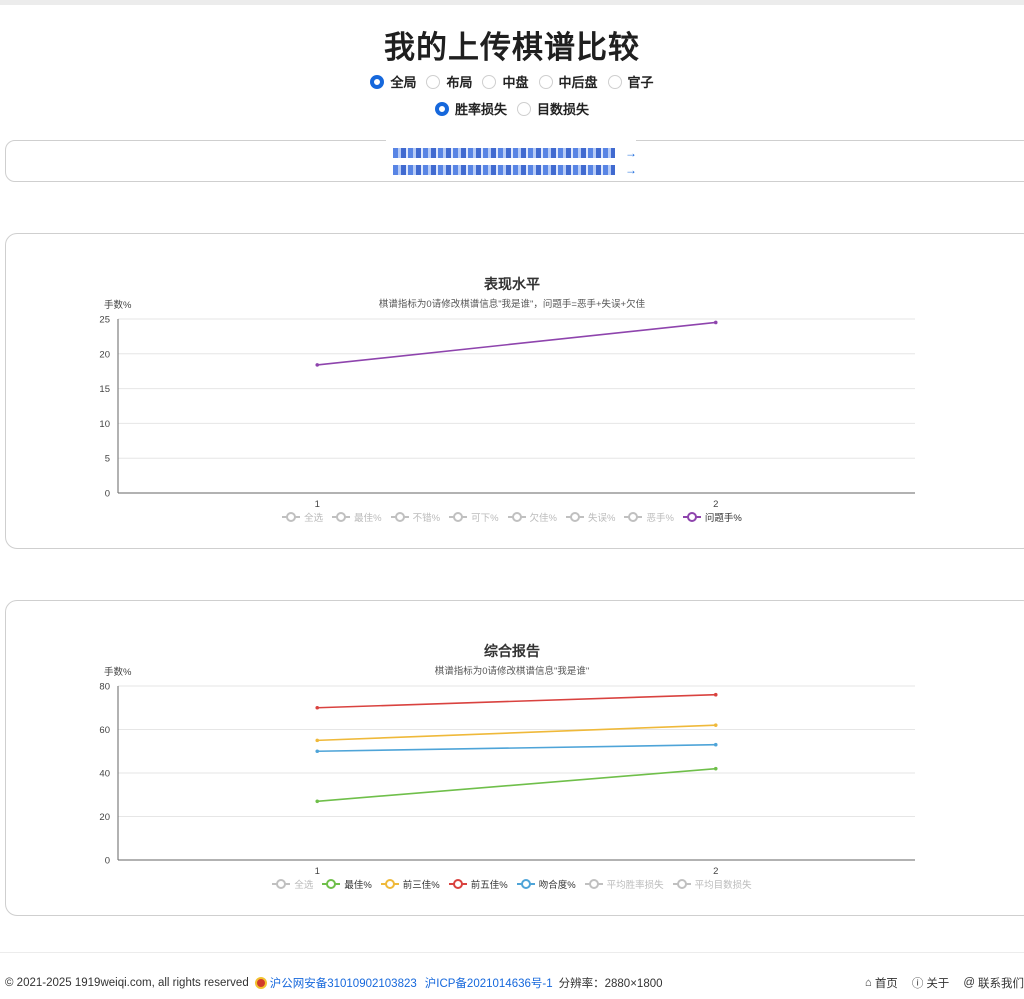  What do you see at coordinates (504, 153) in the screenshot?
I see `pixelated-link-text` at bounding box center [504, 153].